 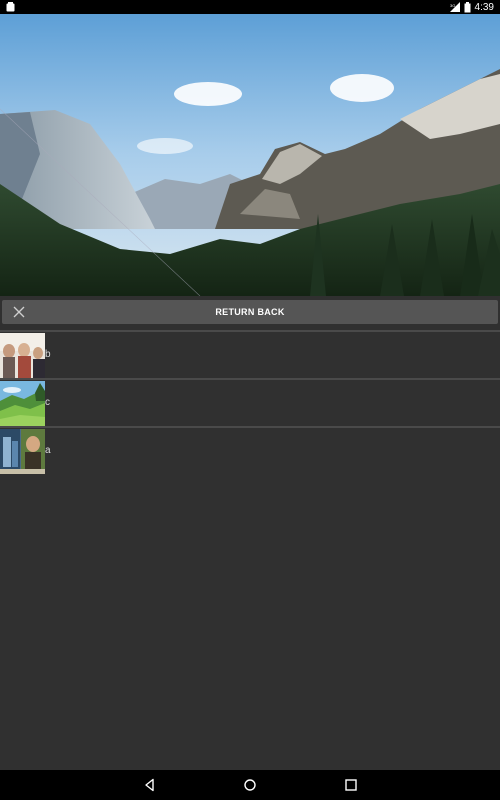 What do you see at coordinates (351, 785) in the screenshot?
I see `recents-icon` at bounding box center [351, 785].